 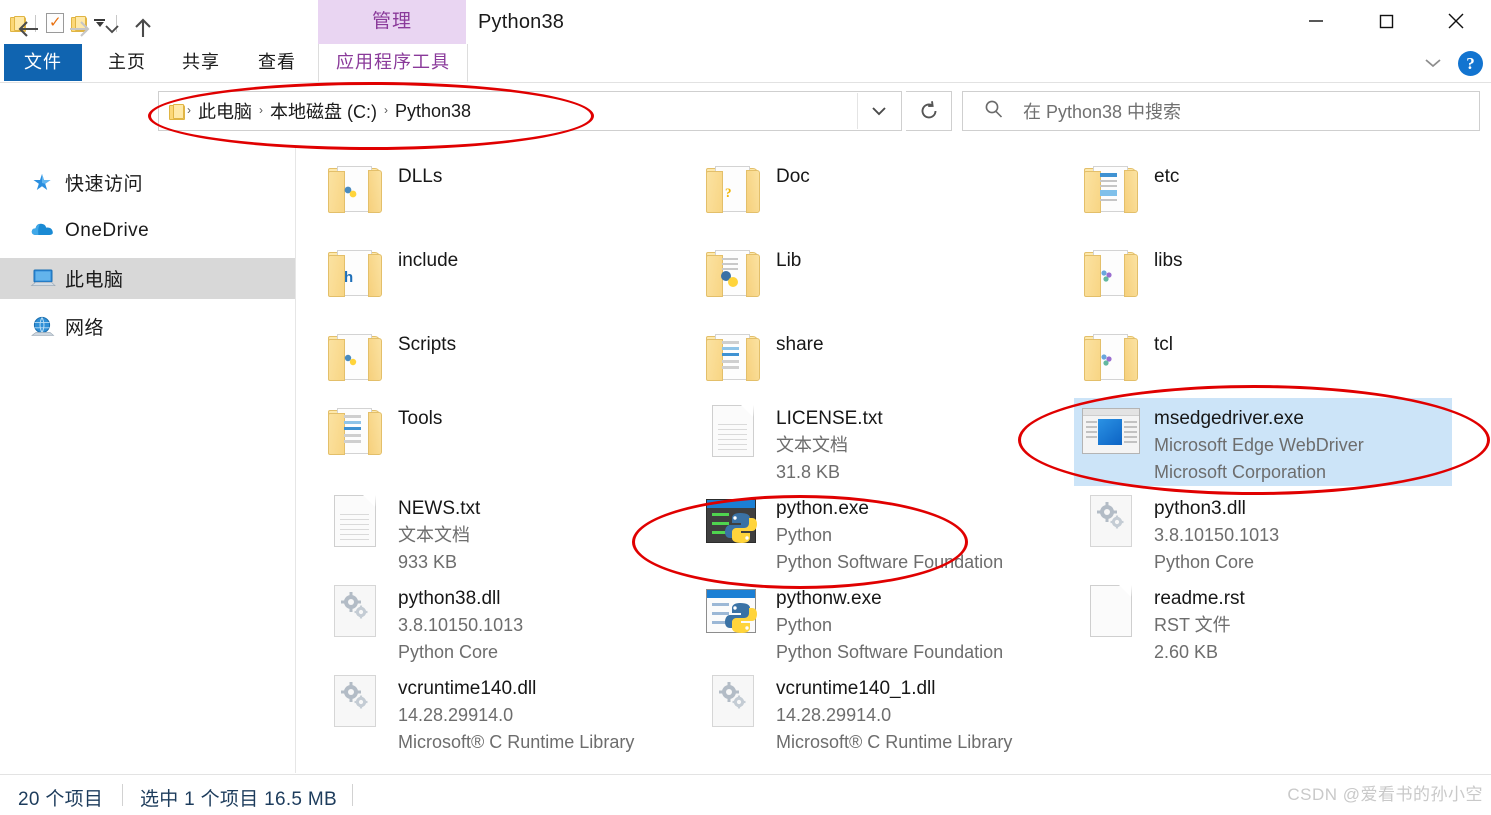 I want to click on file-name: vcruntime140.dll, so click(x=467, y=688).